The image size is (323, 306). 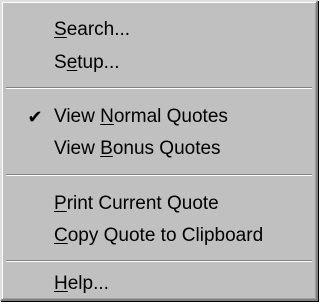 I want to click on menu-item-view-normal-quotes: ✔ View Normal Quotes, so click(x=159, y=117).